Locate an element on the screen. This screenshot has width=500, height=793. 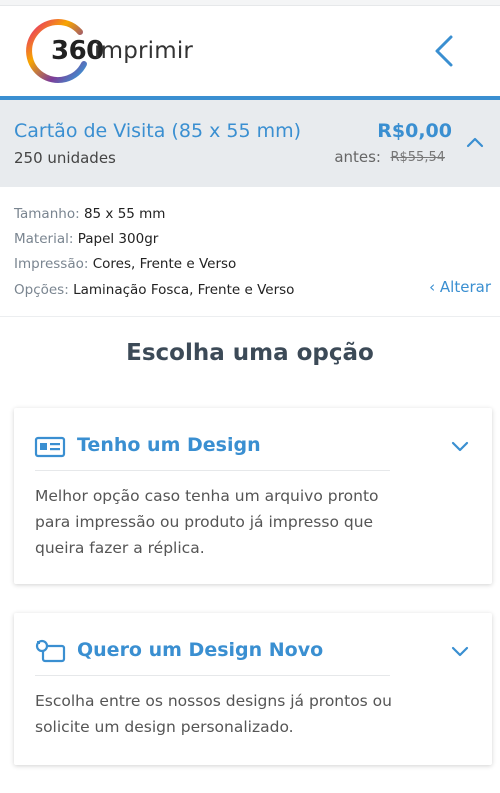
spec-value: 85 x 55 mm is located at coordinates (124, 214).